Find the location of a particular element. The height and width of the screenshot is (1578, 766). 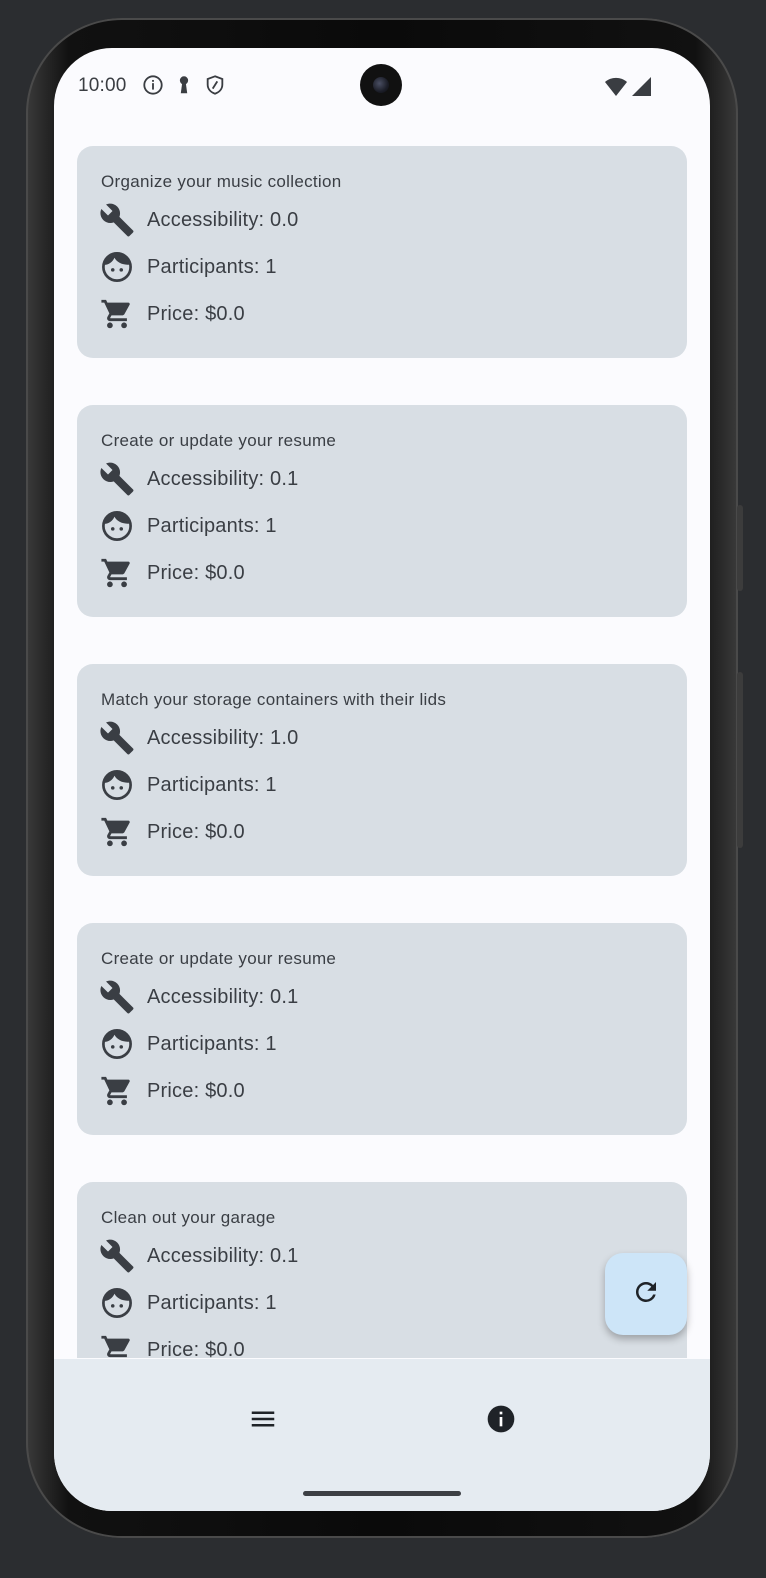

refresh-button is located at coordinates (646, 1294).